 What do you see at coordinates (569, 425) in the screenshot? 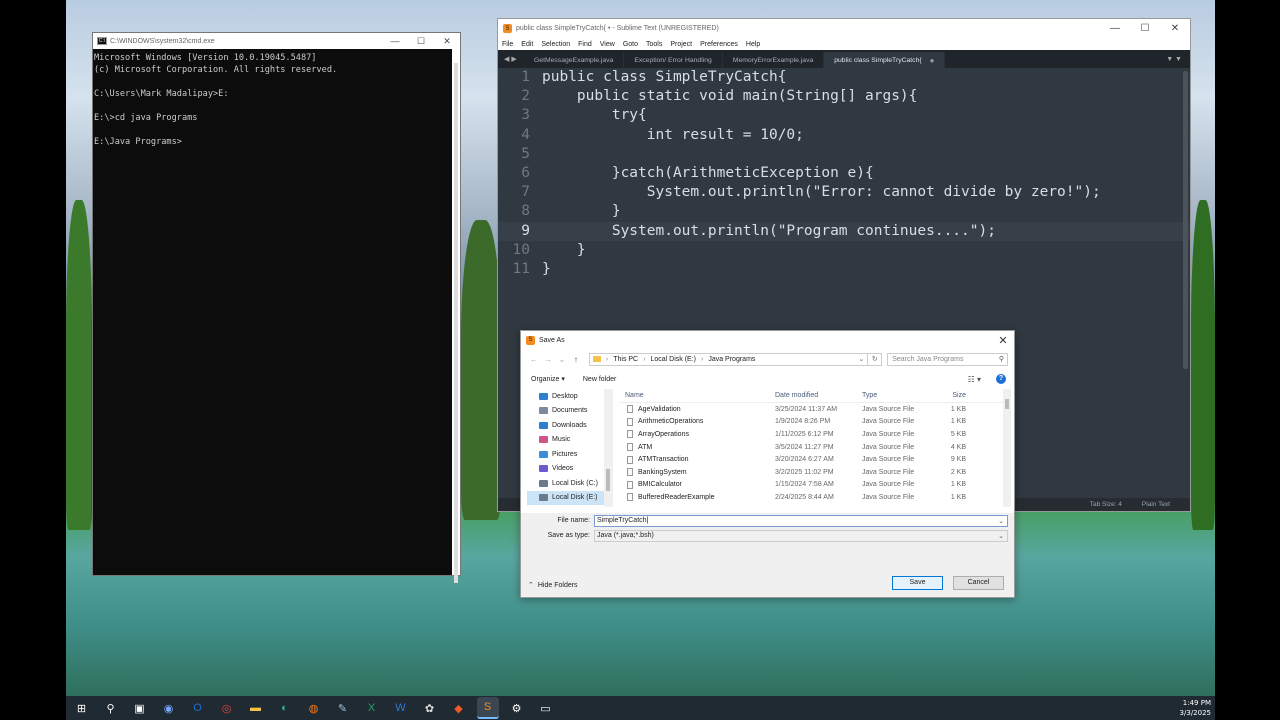
I see `nav-item-downloads: Downloads` at bounding box center [569, 425].